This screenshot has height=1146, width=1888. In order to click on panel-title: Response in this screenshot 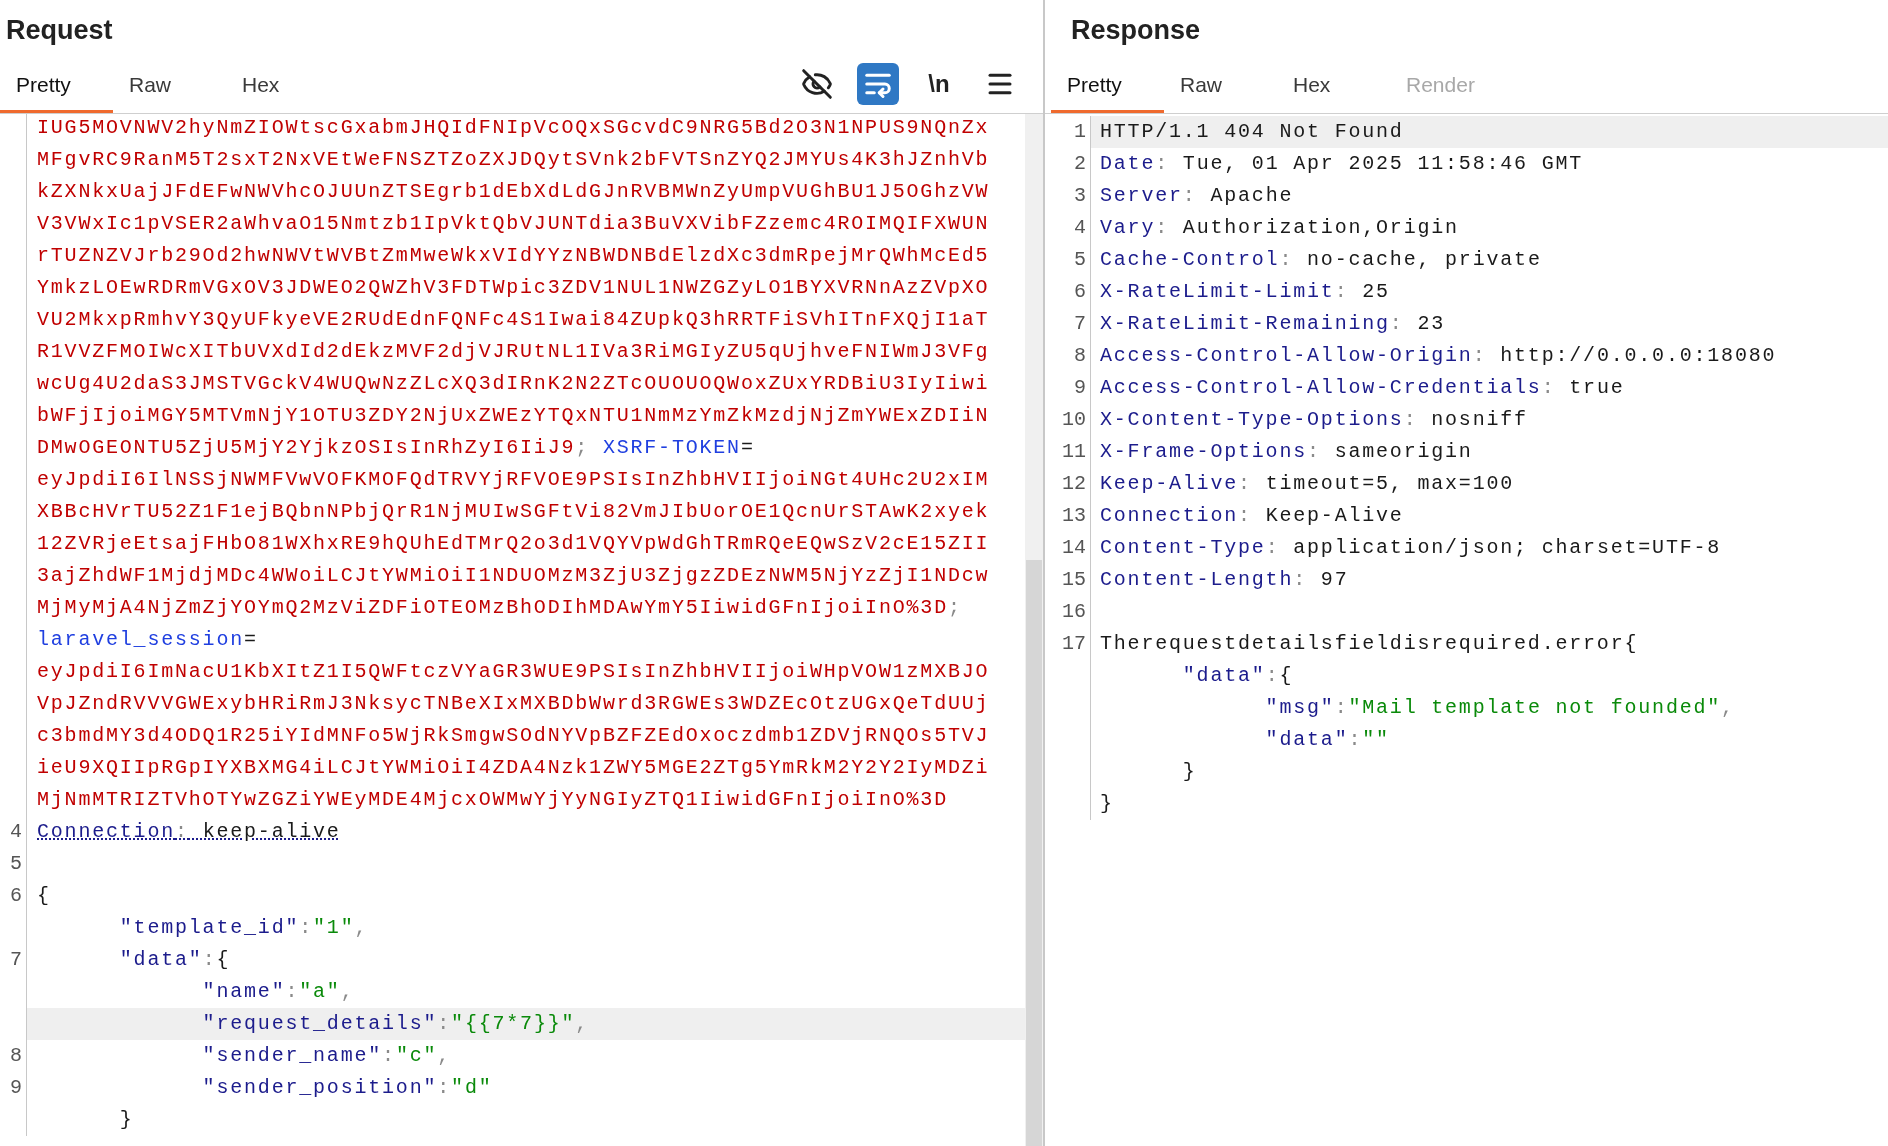, I will do `click(1136, 30)`.